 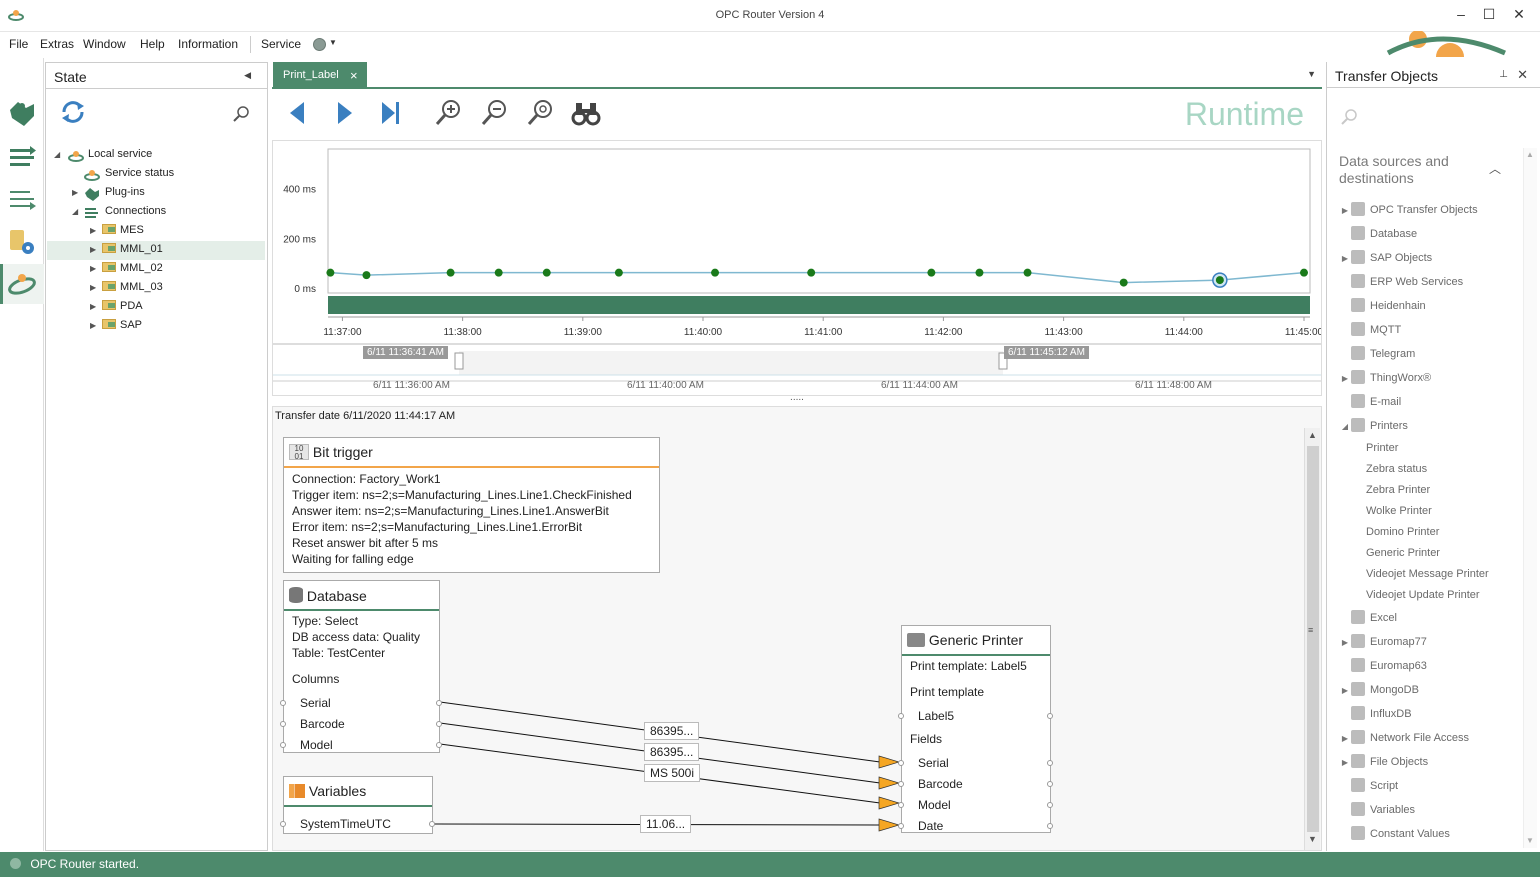 I want to click on menu-help: Help, so click(x=152, y=44).